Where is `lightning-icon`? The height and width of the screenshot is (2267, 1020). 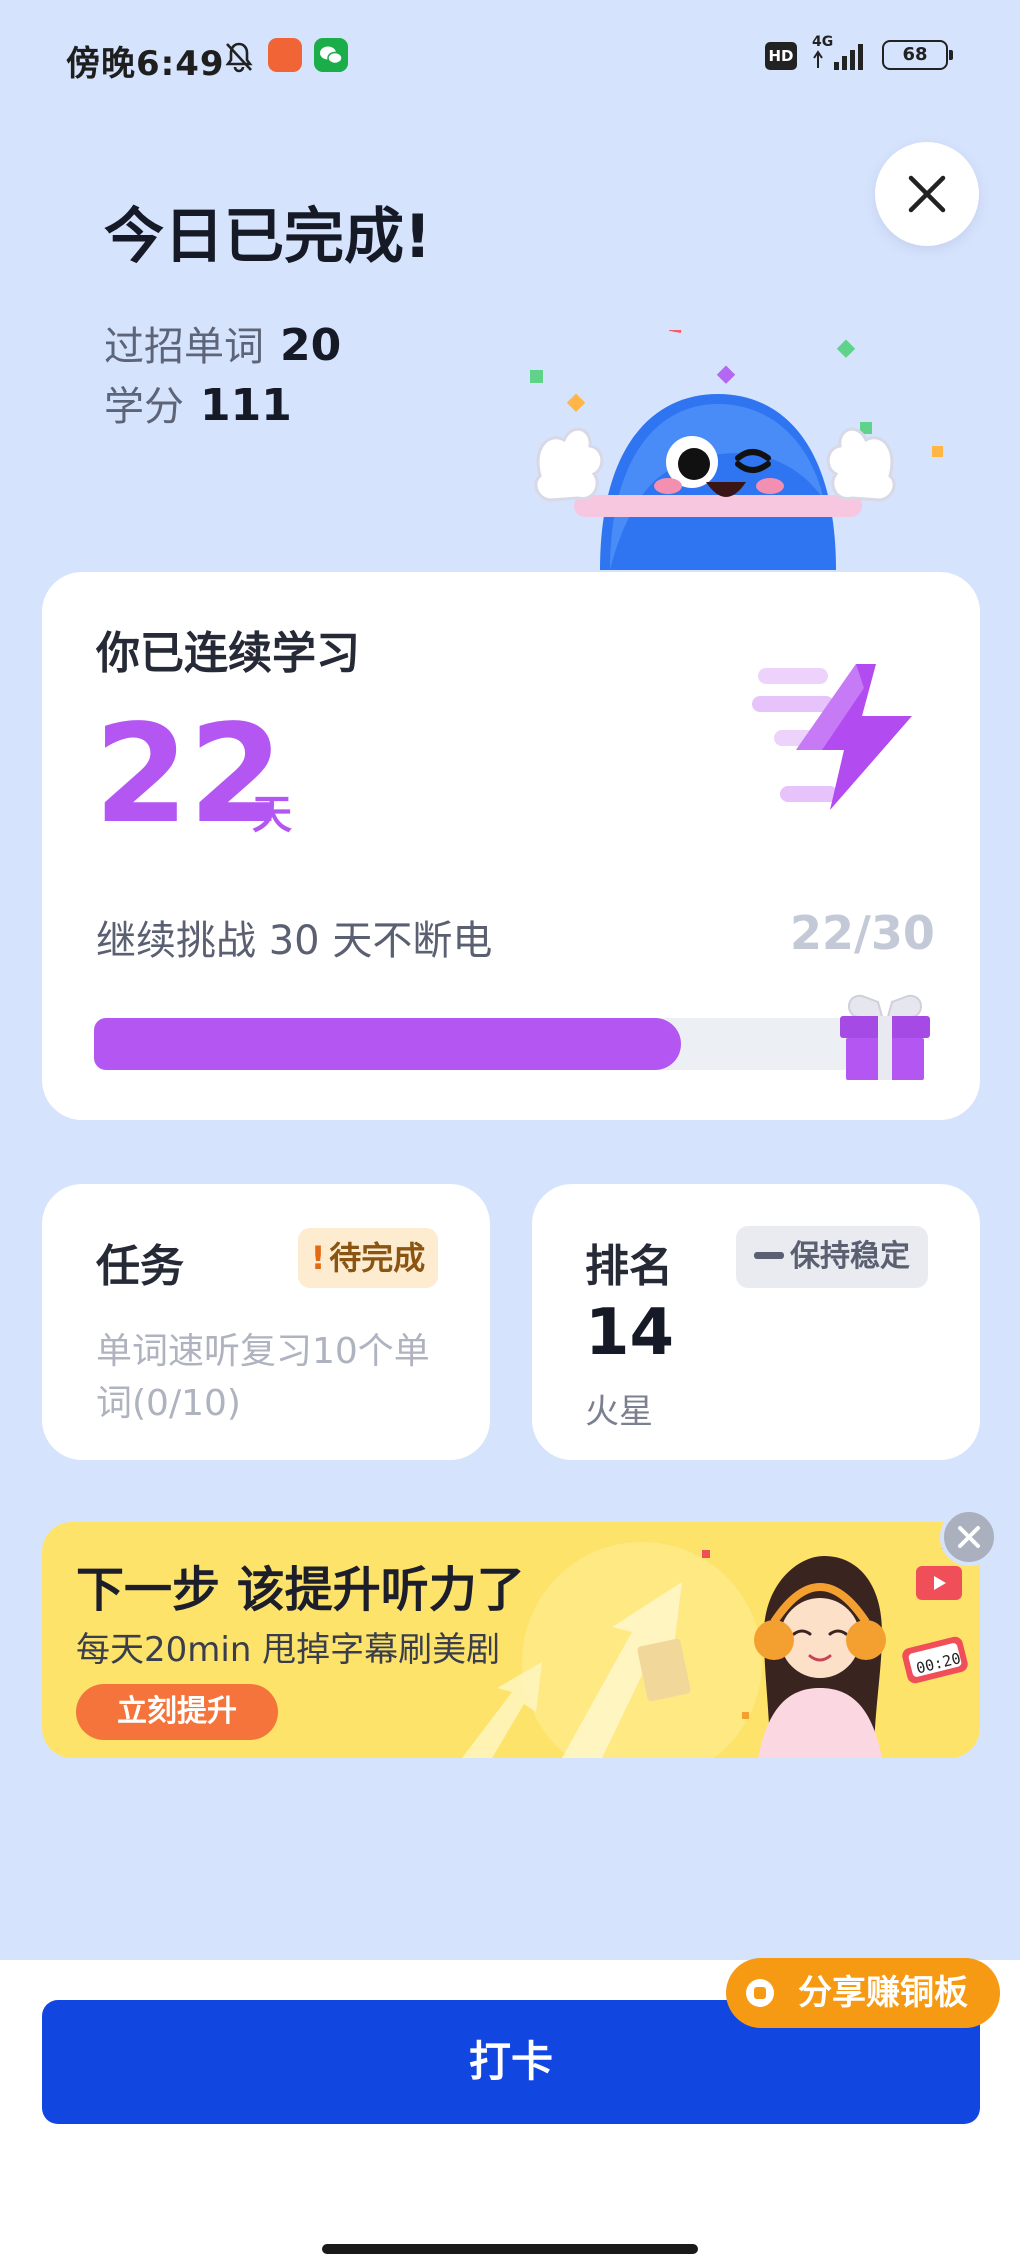
lightning-icon is located at coordinates (832, 737).